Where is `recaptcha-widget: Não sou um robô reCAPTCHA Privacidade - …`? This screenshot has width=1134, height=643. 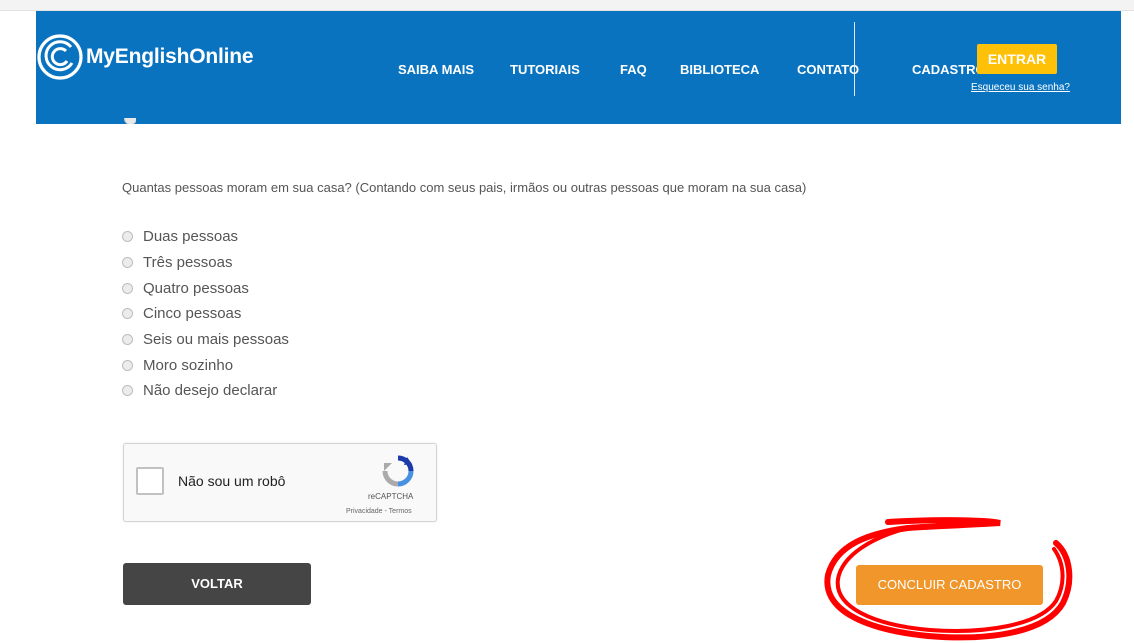 recaptcha-widget: Não sou um robô reCAPTCHA Privacidade - … is located at coordinates (280, 482).